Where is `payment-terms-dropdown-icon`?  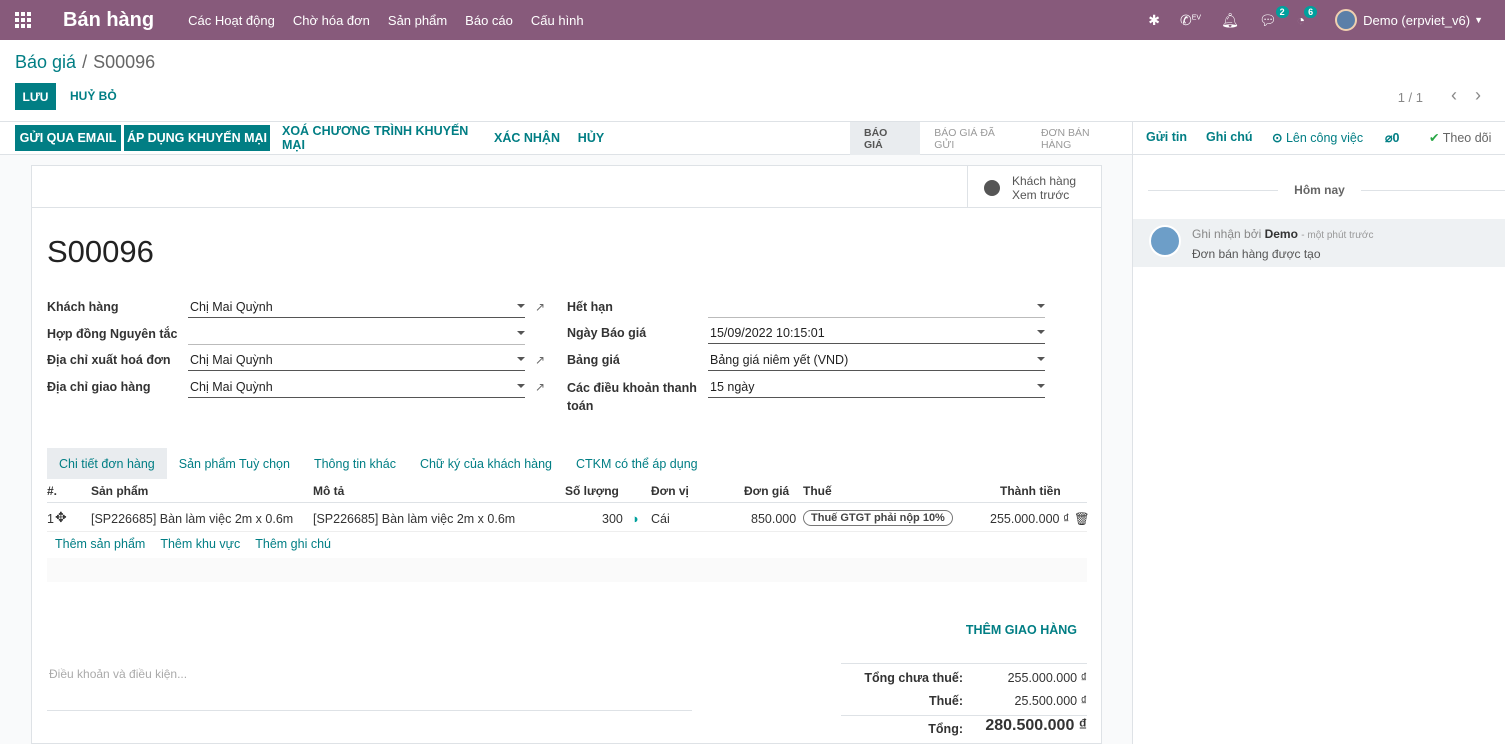
payment-terms-dropdown-icon is located at coordinates (1041, 386).